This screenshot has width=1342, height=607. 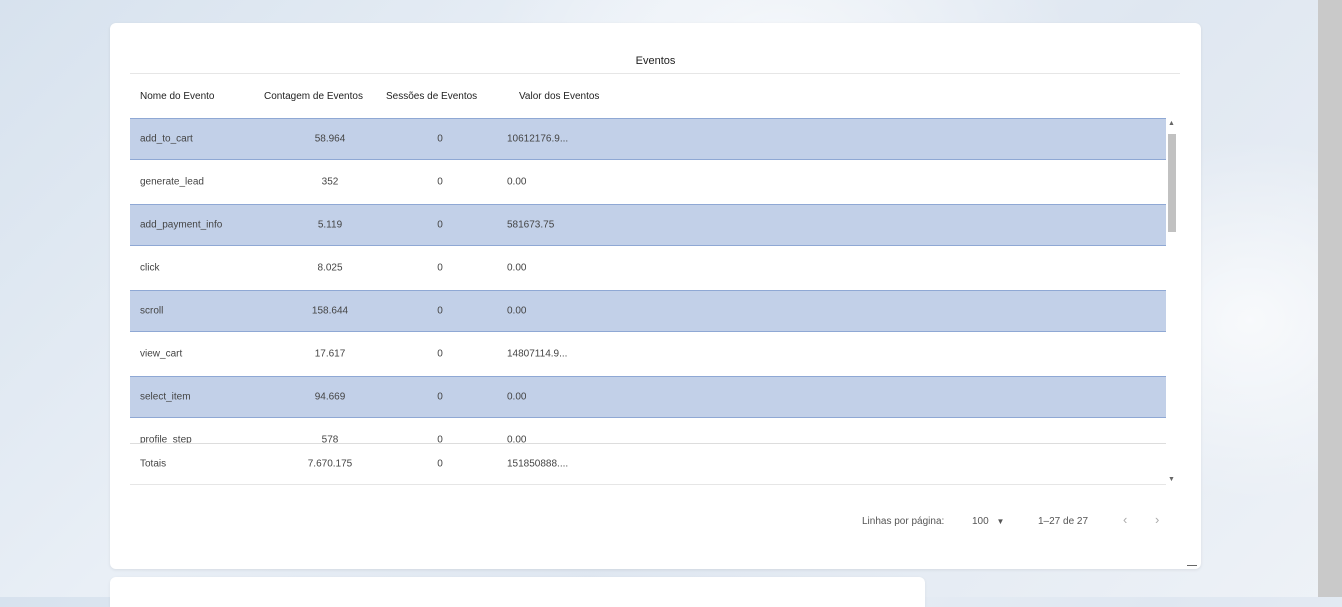 I want to click on chevron-right-icon: ›, so click(x=1157, y=519).